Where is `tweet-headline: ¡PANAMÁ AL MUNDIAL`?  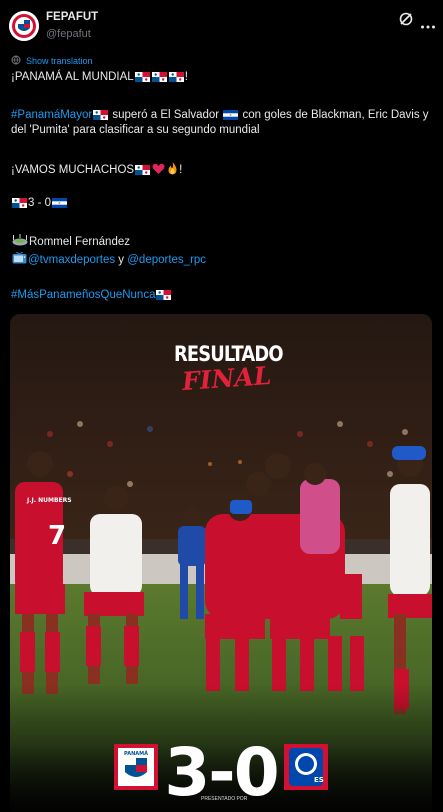
tweet-headline: ¡PANAMÁ AL MUNDIAL is located at coordinates (72, 77).